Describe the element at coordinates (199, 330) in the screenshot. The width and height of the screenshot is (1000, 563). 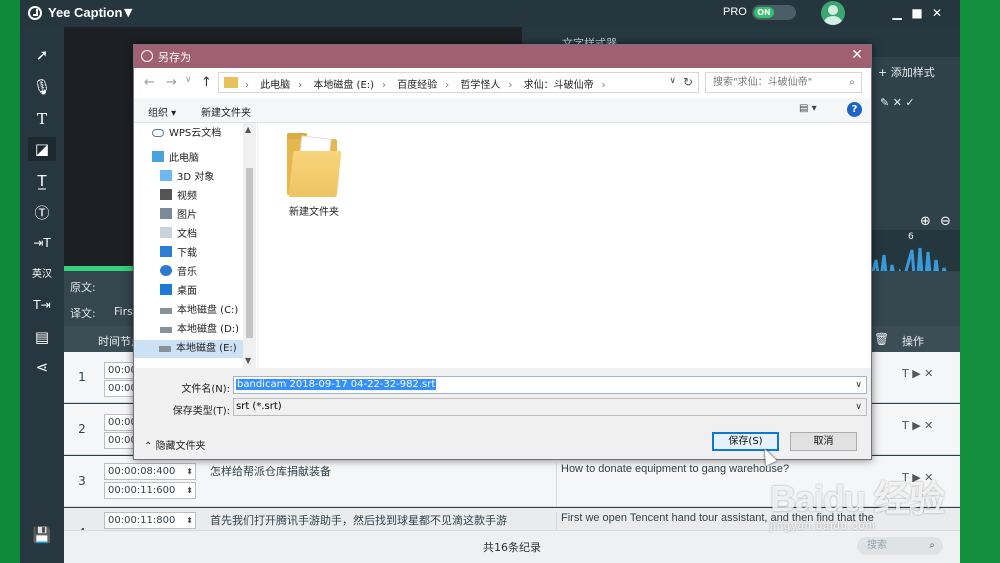
I see `nav-item-drive-d: 本地磁盘 (D:)` at that location.